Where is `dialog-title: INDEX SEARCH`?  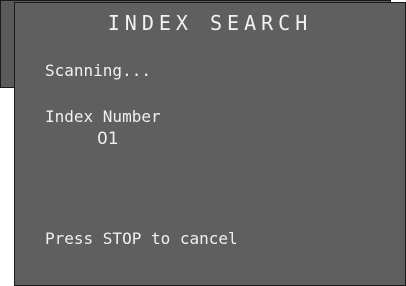
dialog-title: INDEX SEARCH is located at coordinates (210, 23).